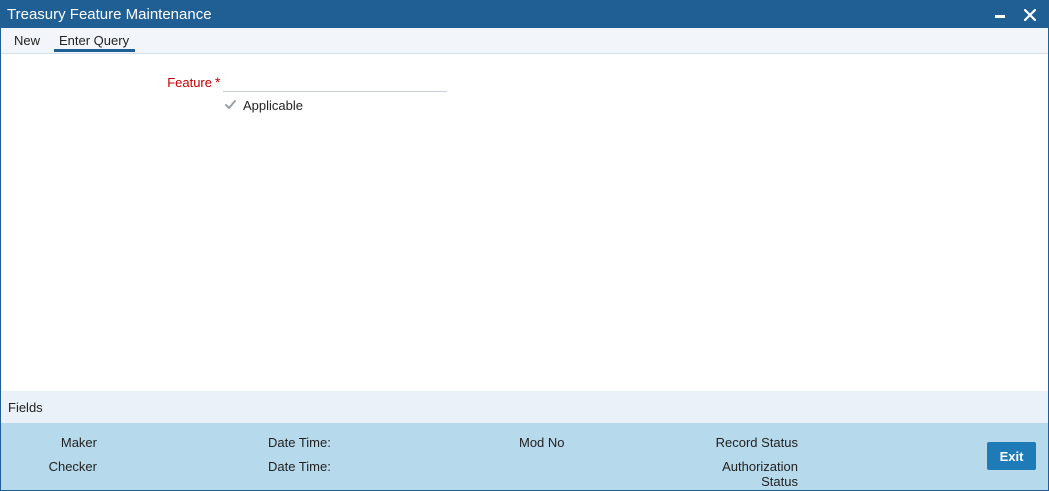 The width and height of the screenshot is (1049, 491). I want to click on menu-bar: New Enter Query, so click(524, 41).